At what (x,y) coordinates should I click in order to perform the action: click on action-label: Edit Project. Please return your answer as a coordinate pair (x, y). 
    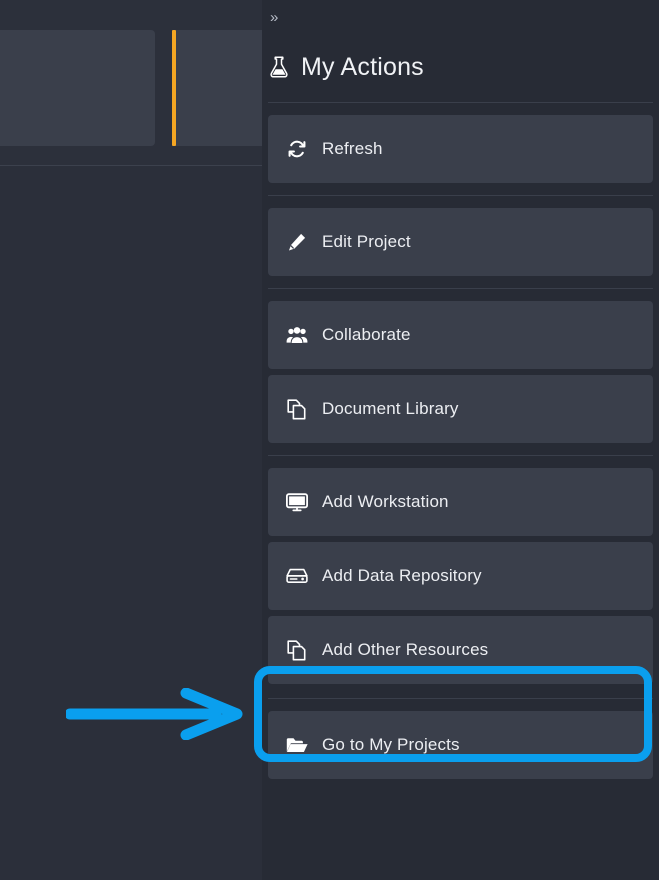
    Looking at the image, I should click on (366, 241).